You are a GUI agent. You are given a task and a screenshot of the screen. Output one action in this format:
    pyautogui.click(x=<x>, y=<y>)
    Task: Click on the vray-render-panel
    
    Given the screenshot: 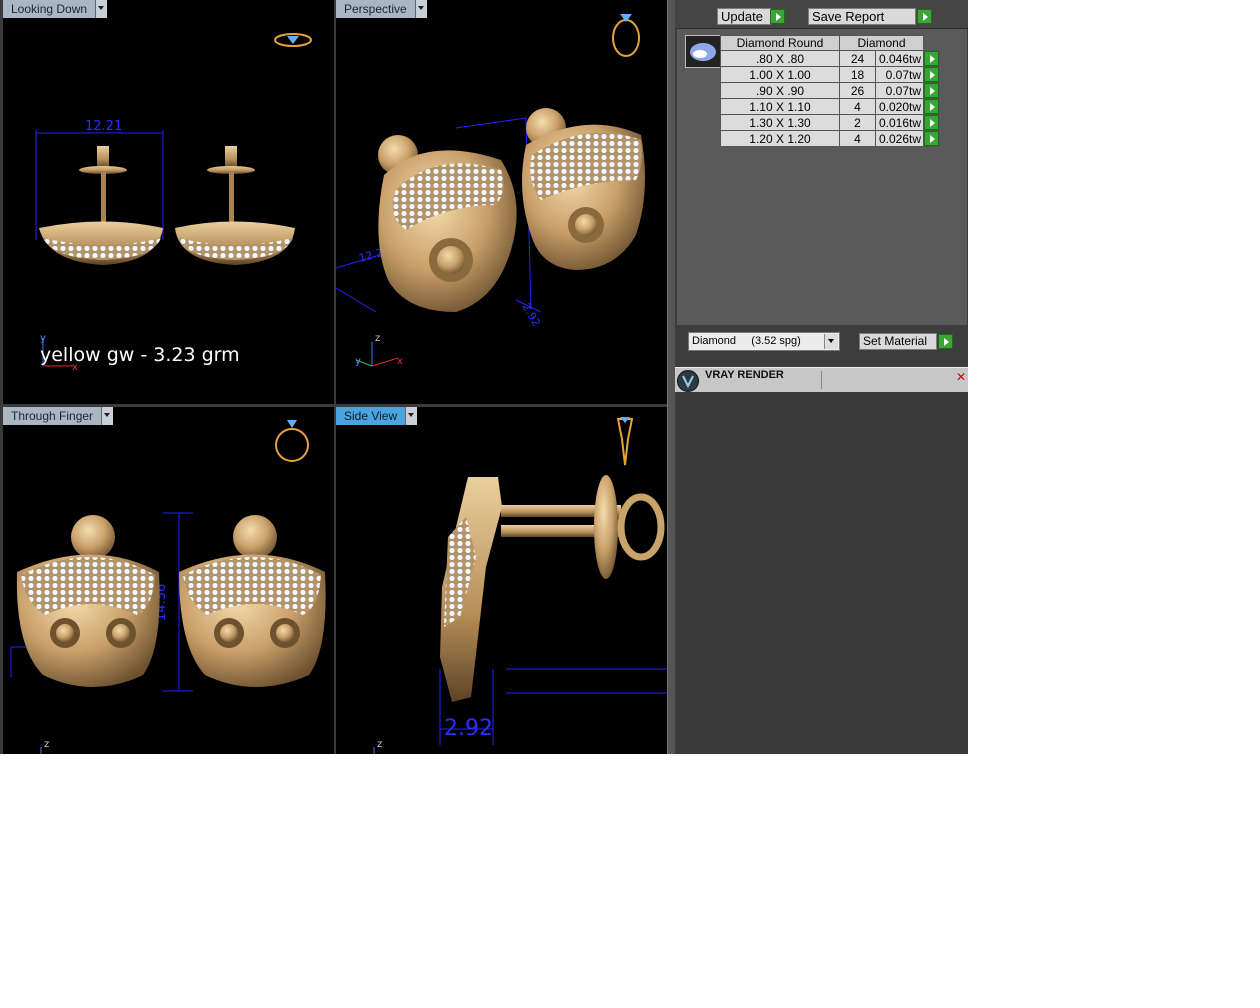 What is the action you would take?
    pyautogui.click(x=821, y=573)
    